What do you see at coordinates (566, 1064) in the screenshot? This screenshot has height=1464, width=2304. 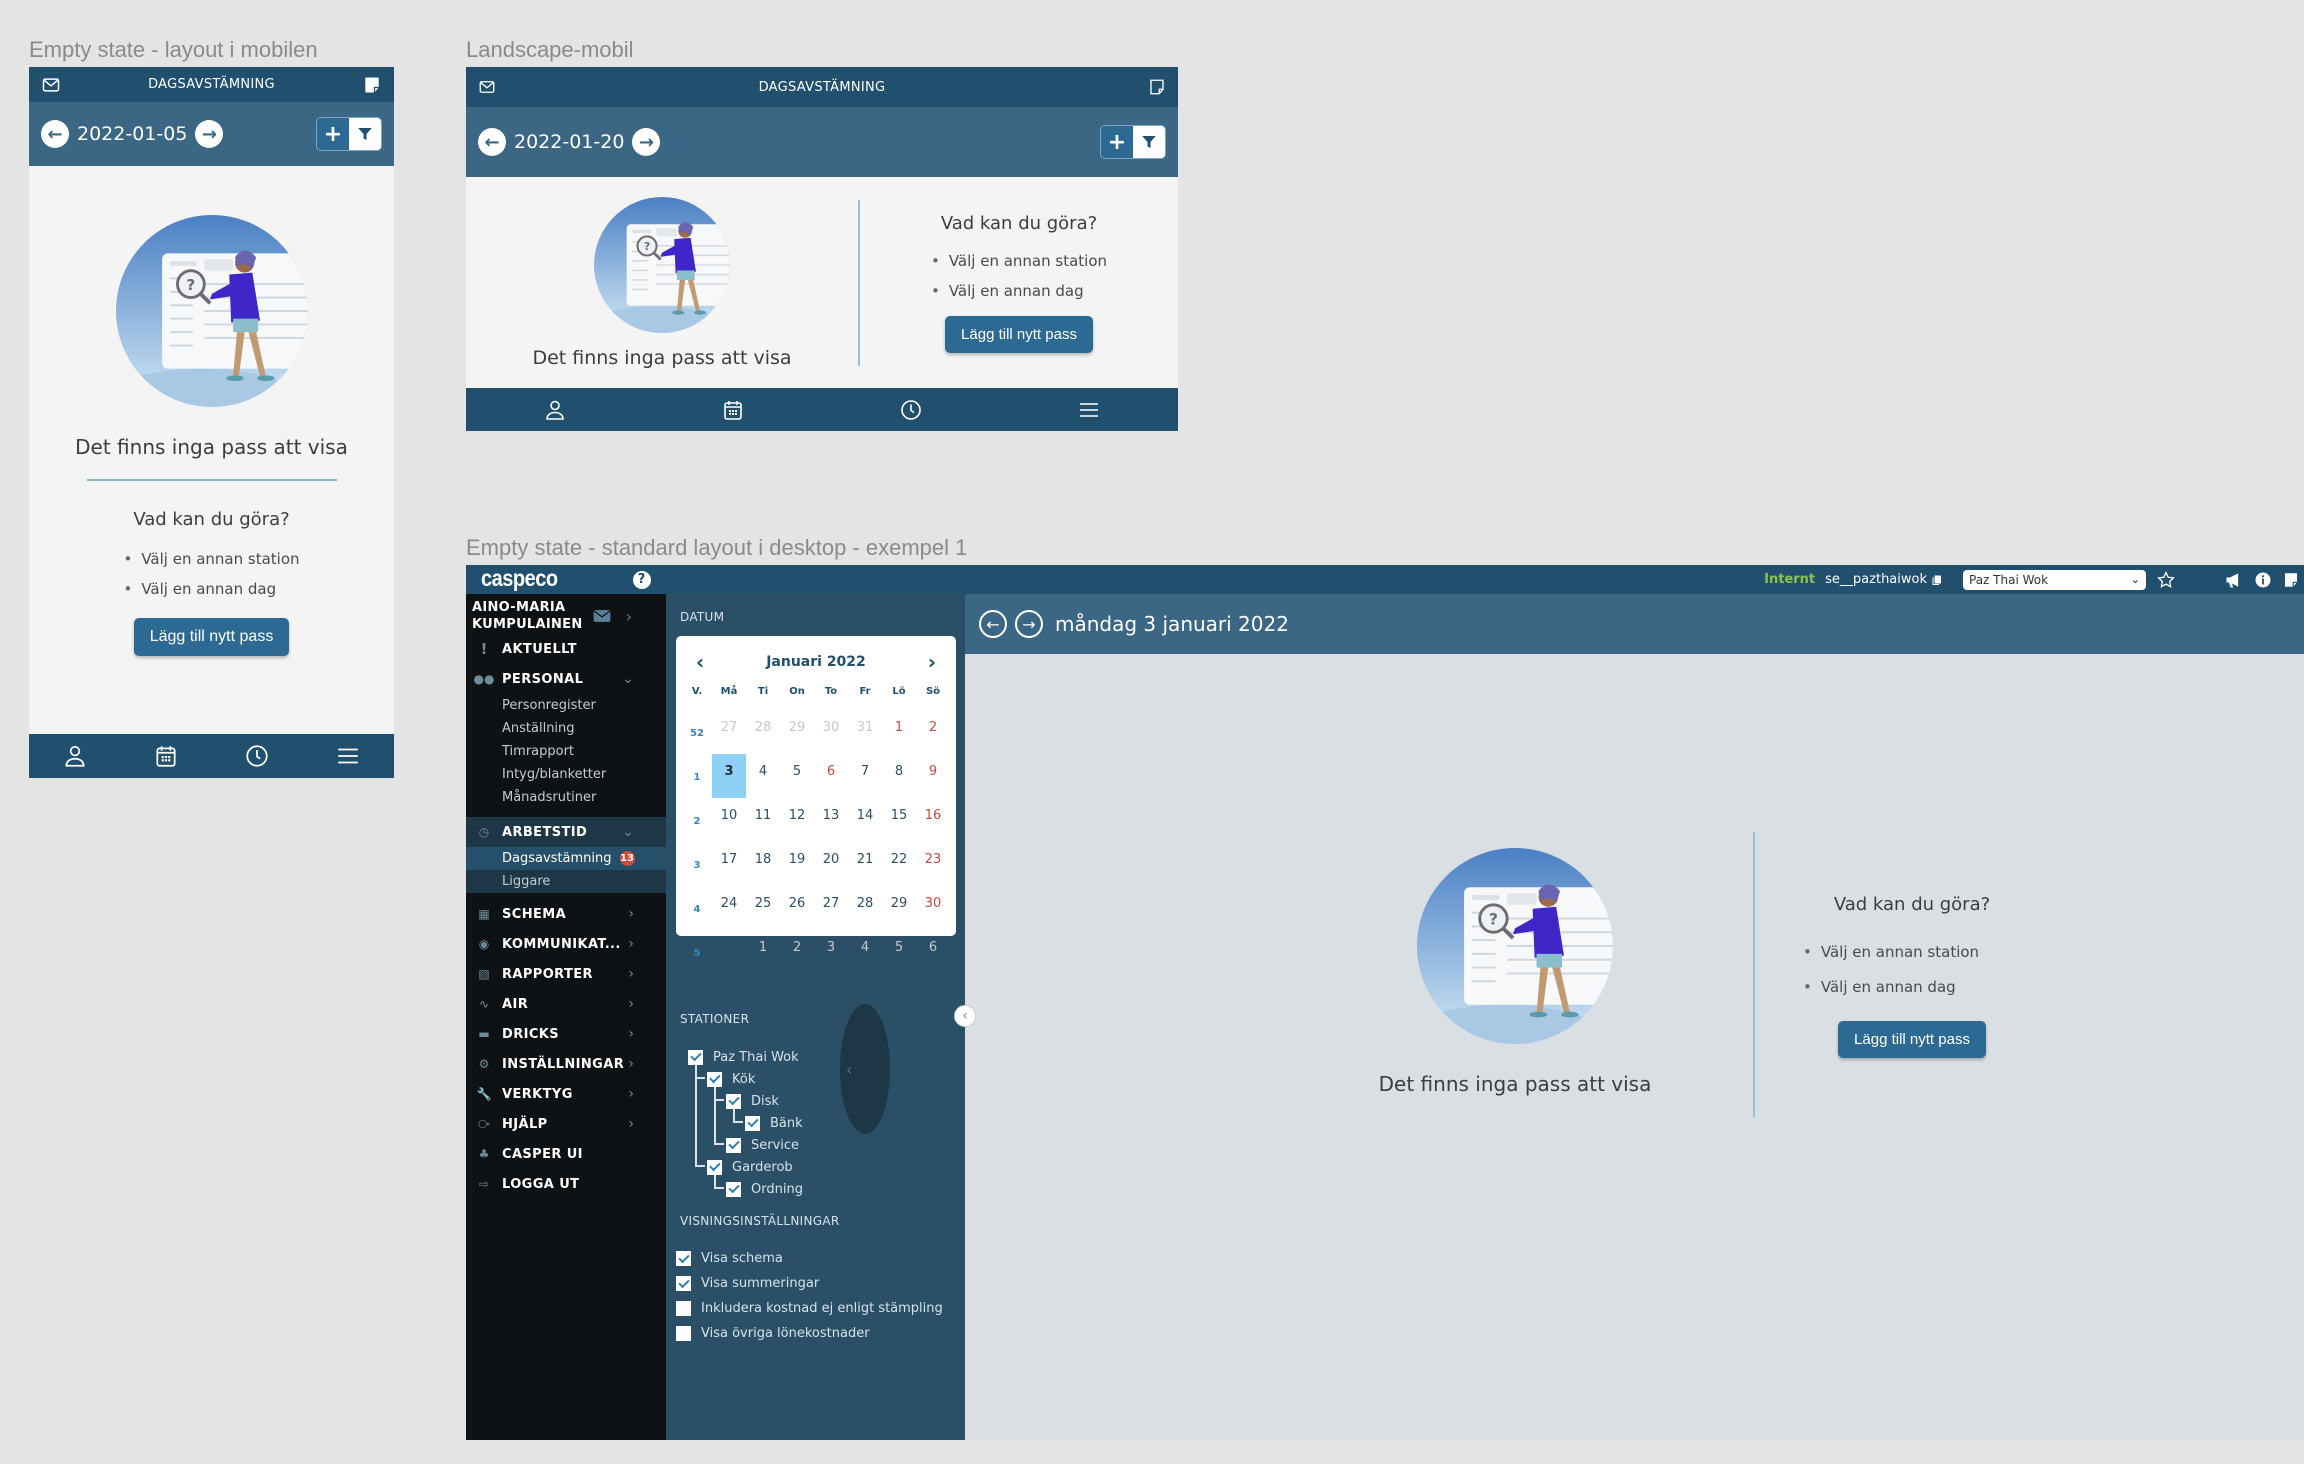 I see `sidebar-item-installningar: ⚙ INSTÄLLNINGAR ›` at bounding box center [566, 1064].